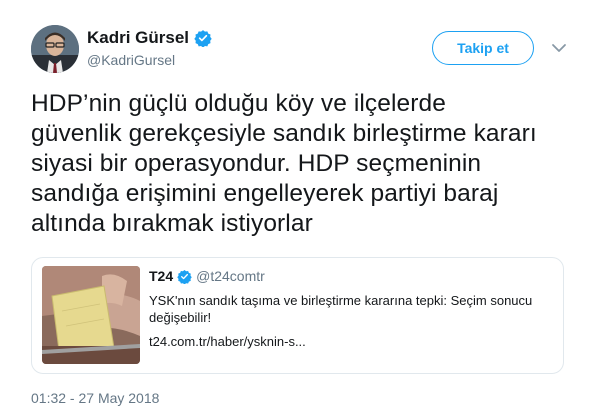  I want to click on tweet-text-line: siyasi bir operasyondur. HDP seçmeninin, so click(256, 163).